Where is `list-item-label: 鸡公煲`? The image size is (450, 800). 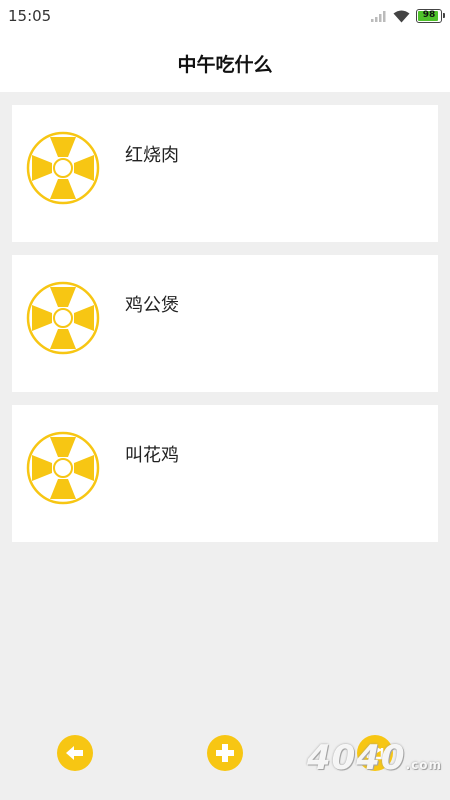 list-item-label: 鸡公煲 is located at coordinates (152, 305).